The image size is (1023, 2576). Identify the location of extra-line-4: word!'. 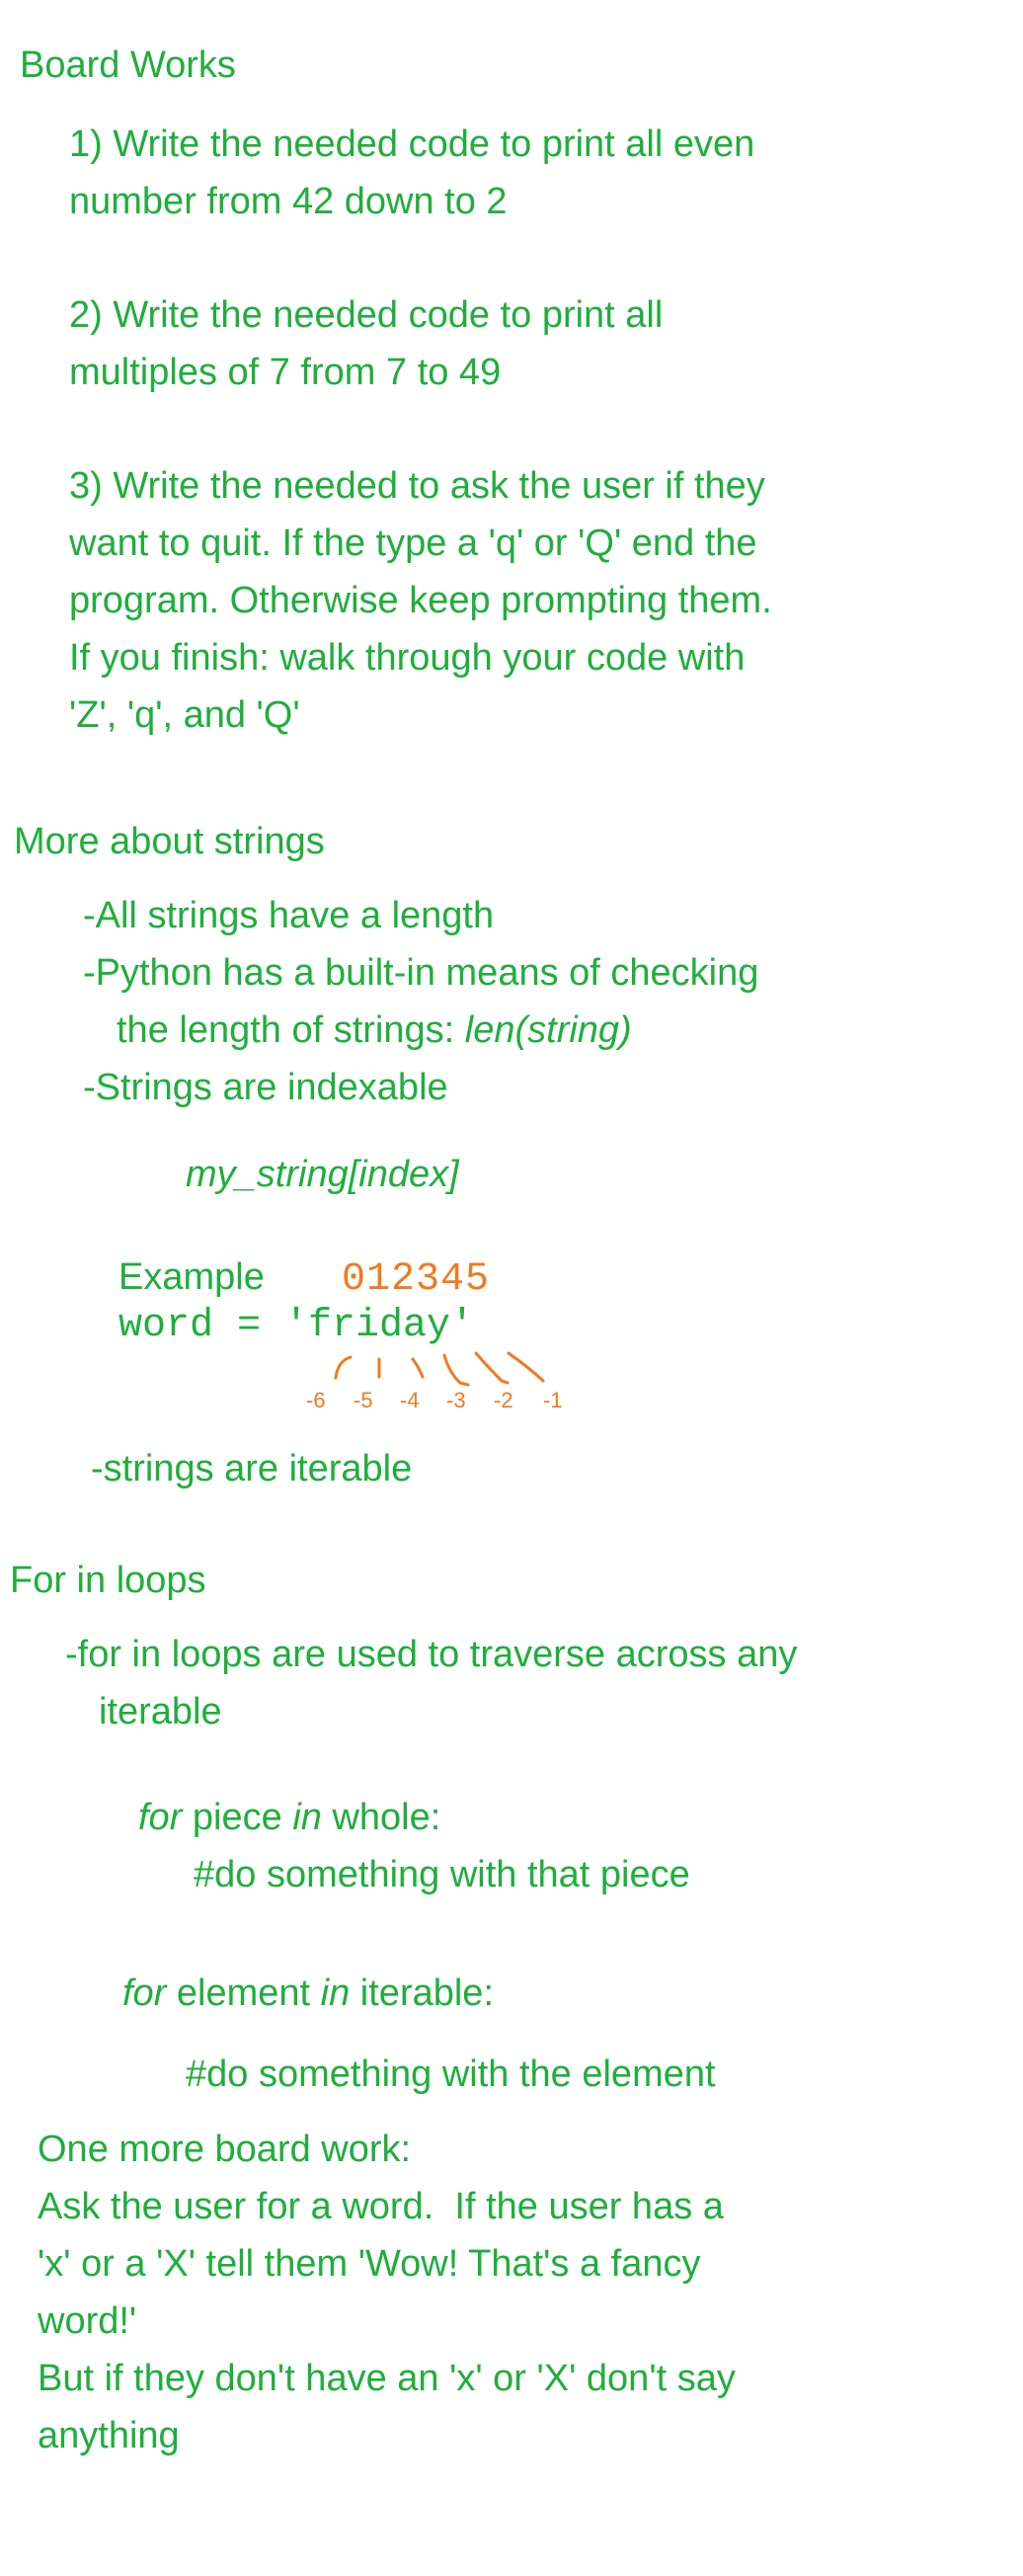
(87, 2321).